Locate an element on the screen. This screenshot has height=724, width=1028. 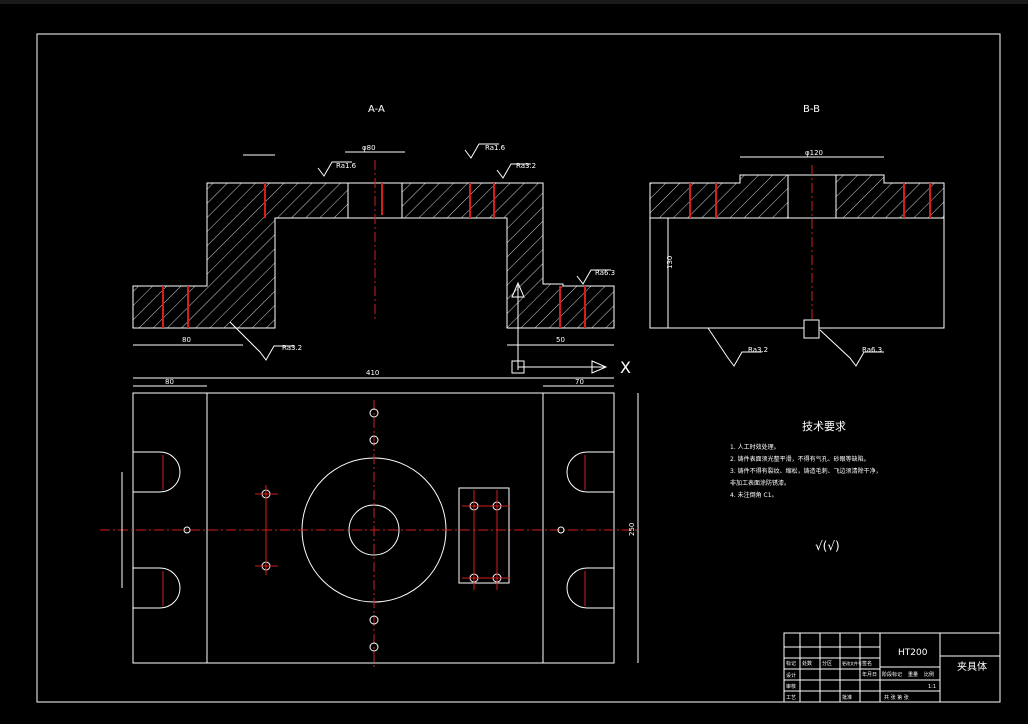
roughness-note: √(√) is located at coordinates (827, 546).